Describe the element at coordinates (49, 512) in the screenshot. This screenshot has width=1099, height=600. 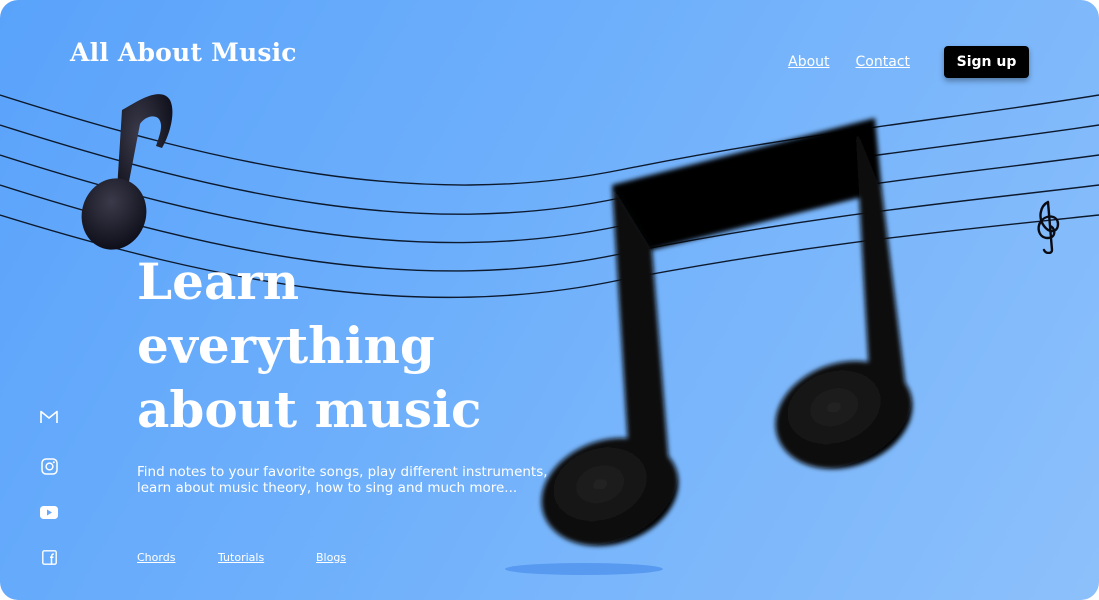
I see `youtube-icon` at that location.